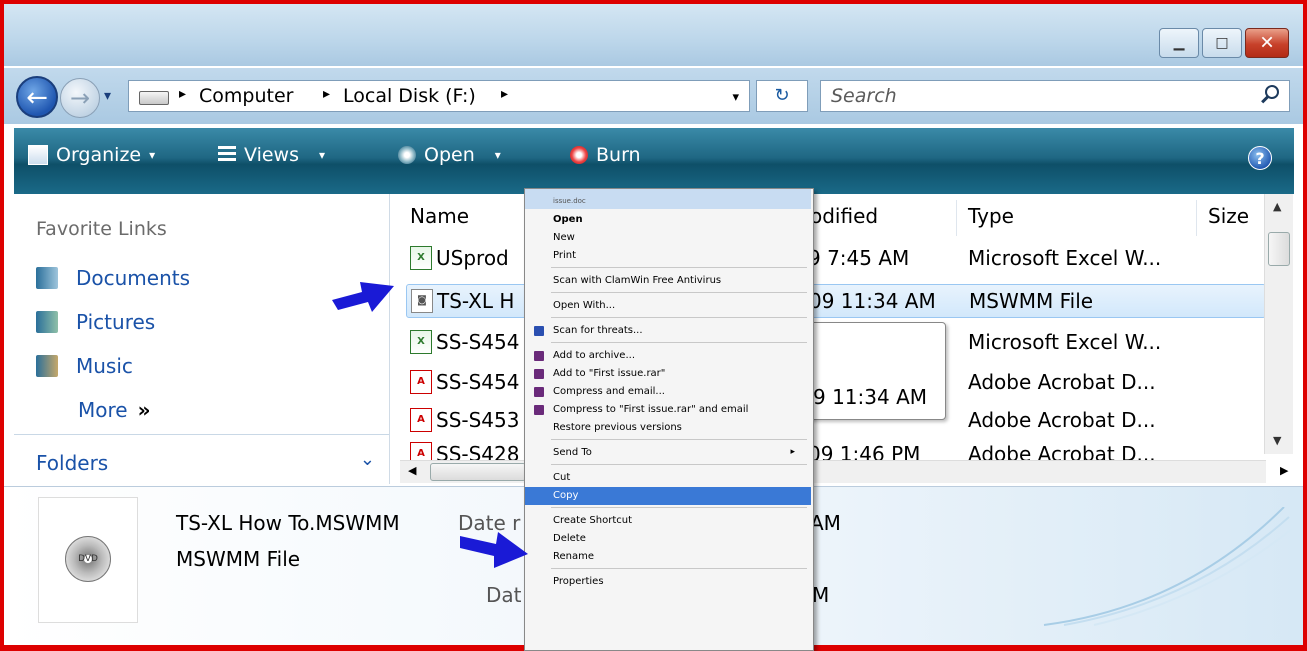 The image size is (1307, 651). I want to click on documents-icon, so click(47, 278).